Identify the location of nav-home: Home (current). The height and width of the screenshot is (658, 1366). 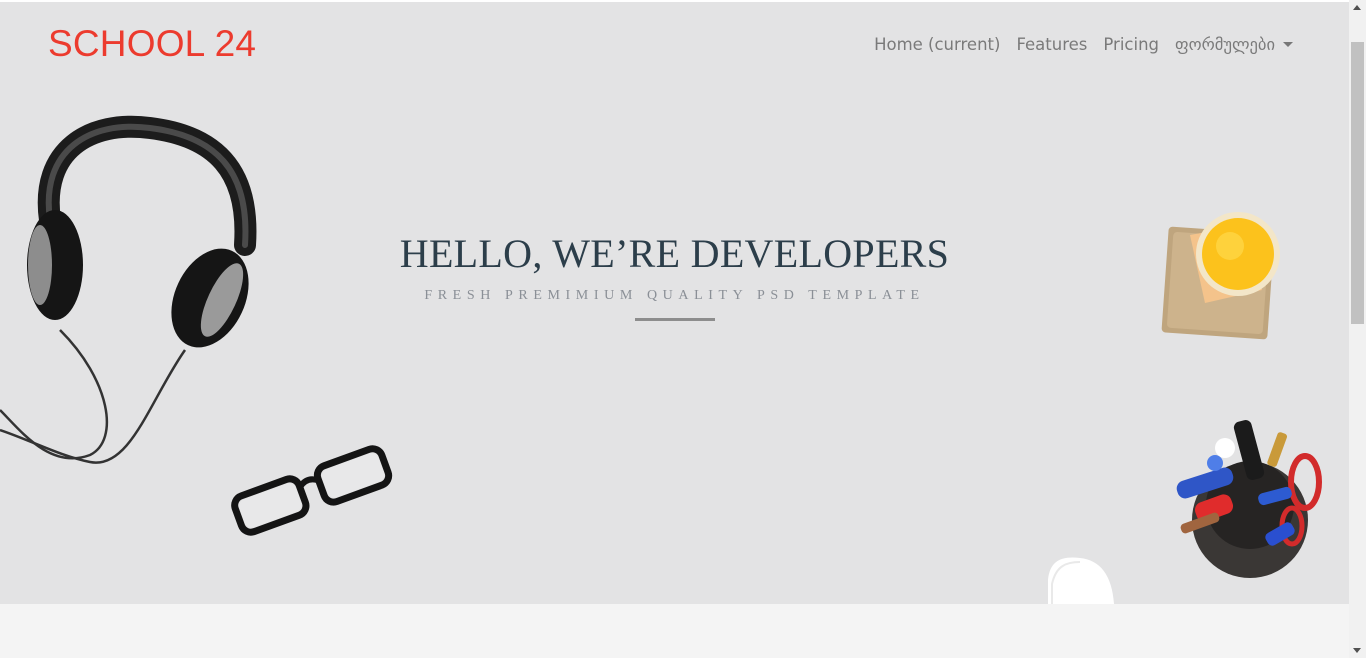
(937, 45).